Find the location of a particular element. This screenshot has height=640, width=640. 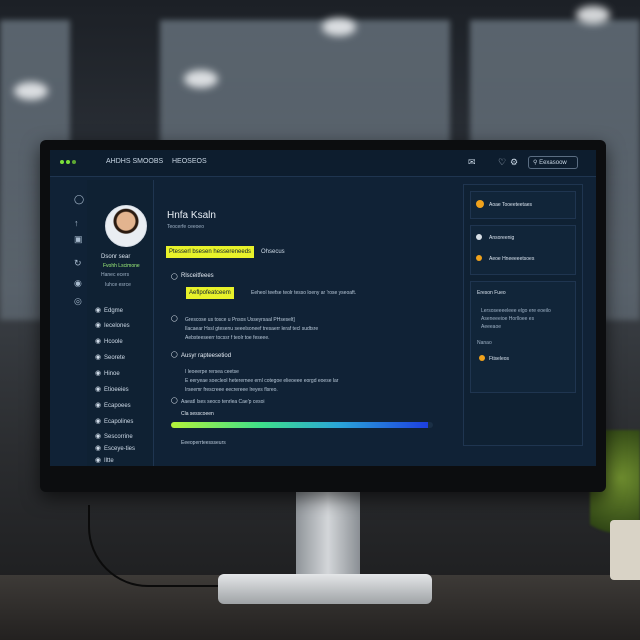

search-icon: ⚲ is located at coordinates (535, 163).